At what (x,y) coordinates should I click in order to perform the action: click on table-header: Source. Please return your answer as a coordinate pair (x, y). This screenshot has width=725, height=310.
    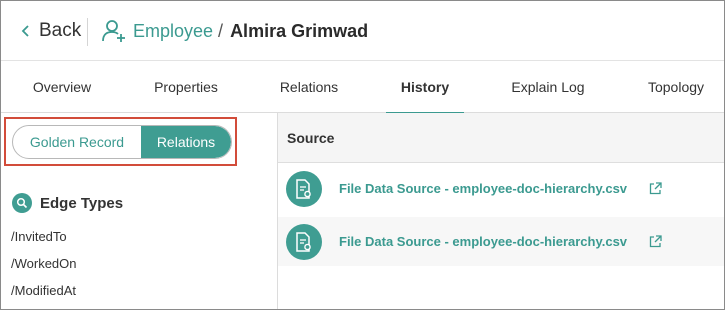
    Looking at the image, I should click on (501, 138).